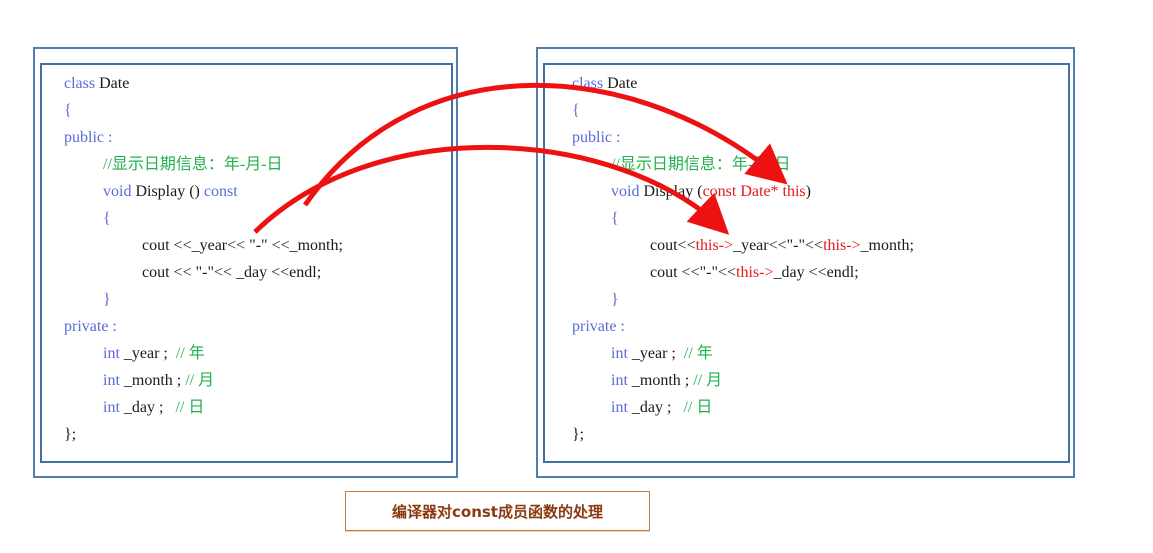  I want to click on code-line: cout<<this->_year<<"-"<<this->_month;, so click(782, 246).